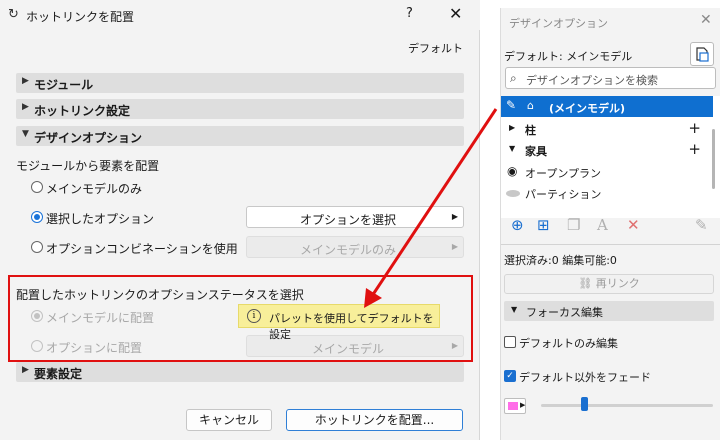 This screenshot has width=720, height=440. What do you see at coordinates (706, 20) in the screenshot?
I see `close-icon: ✕` at bounding box center [706, 20].